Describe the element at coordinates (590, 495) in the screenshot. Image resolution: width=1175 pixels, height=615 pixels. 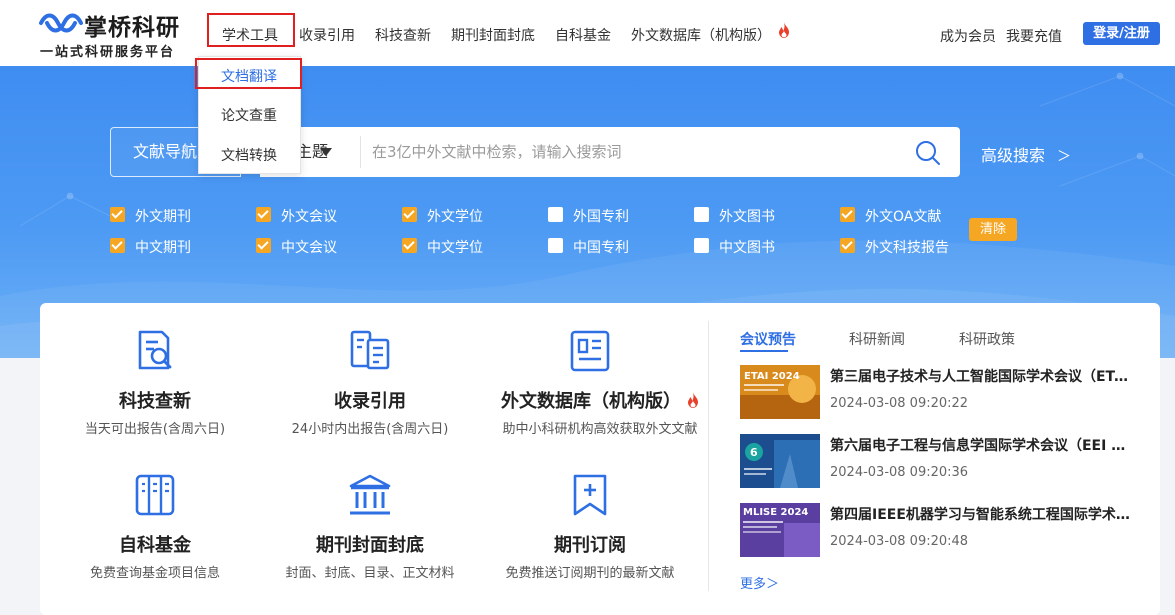
I see `bookmark-plus-icon` at that location.